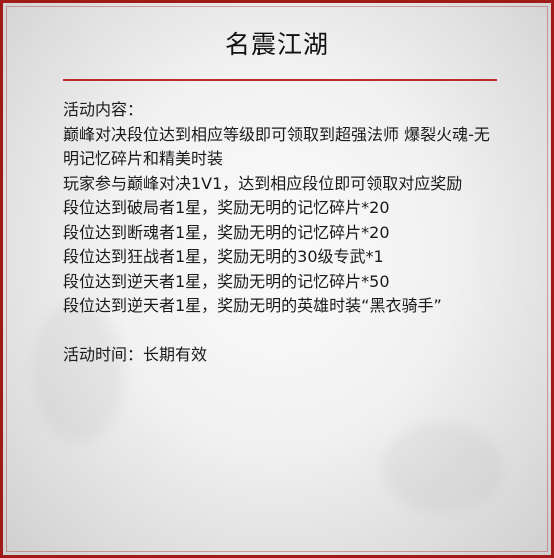  I want to click on reward-item: 段位达到断魂者1星，奖励无明的记忆碎片*20, so click(226, 232).